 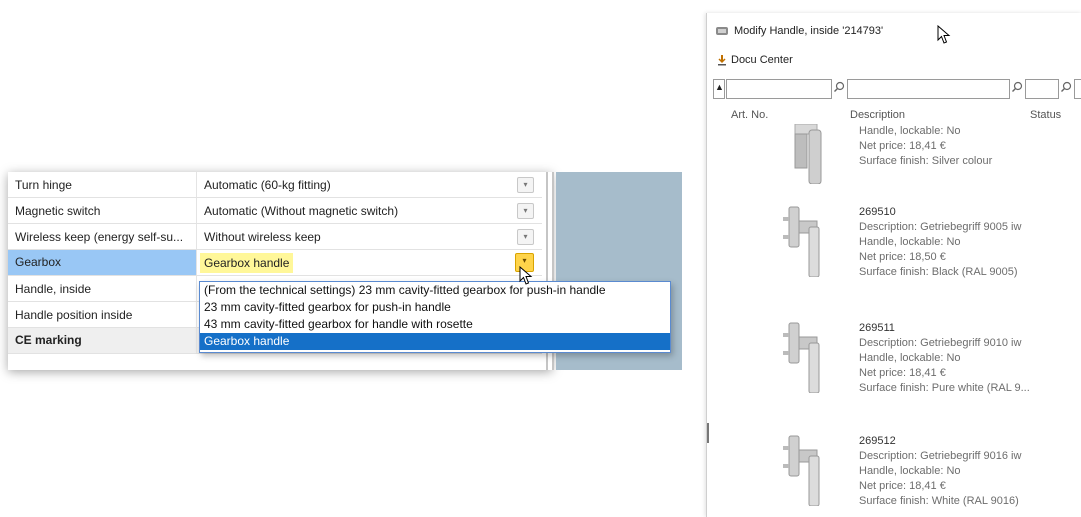 I want to click on property-value: Automatic (Without magnetic switch) ▾, so click(x=369, y=210).